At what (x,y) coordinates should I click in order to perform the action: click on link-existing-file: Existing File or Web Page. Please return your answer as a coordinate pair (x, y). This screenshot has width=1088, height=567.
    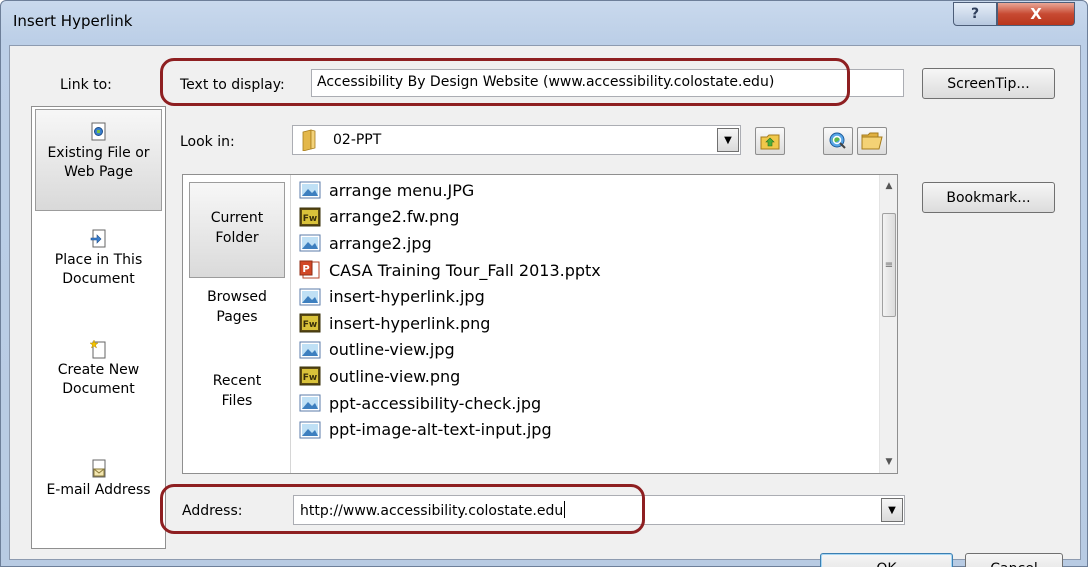
    Looking at the image, I should click on (98, 160).